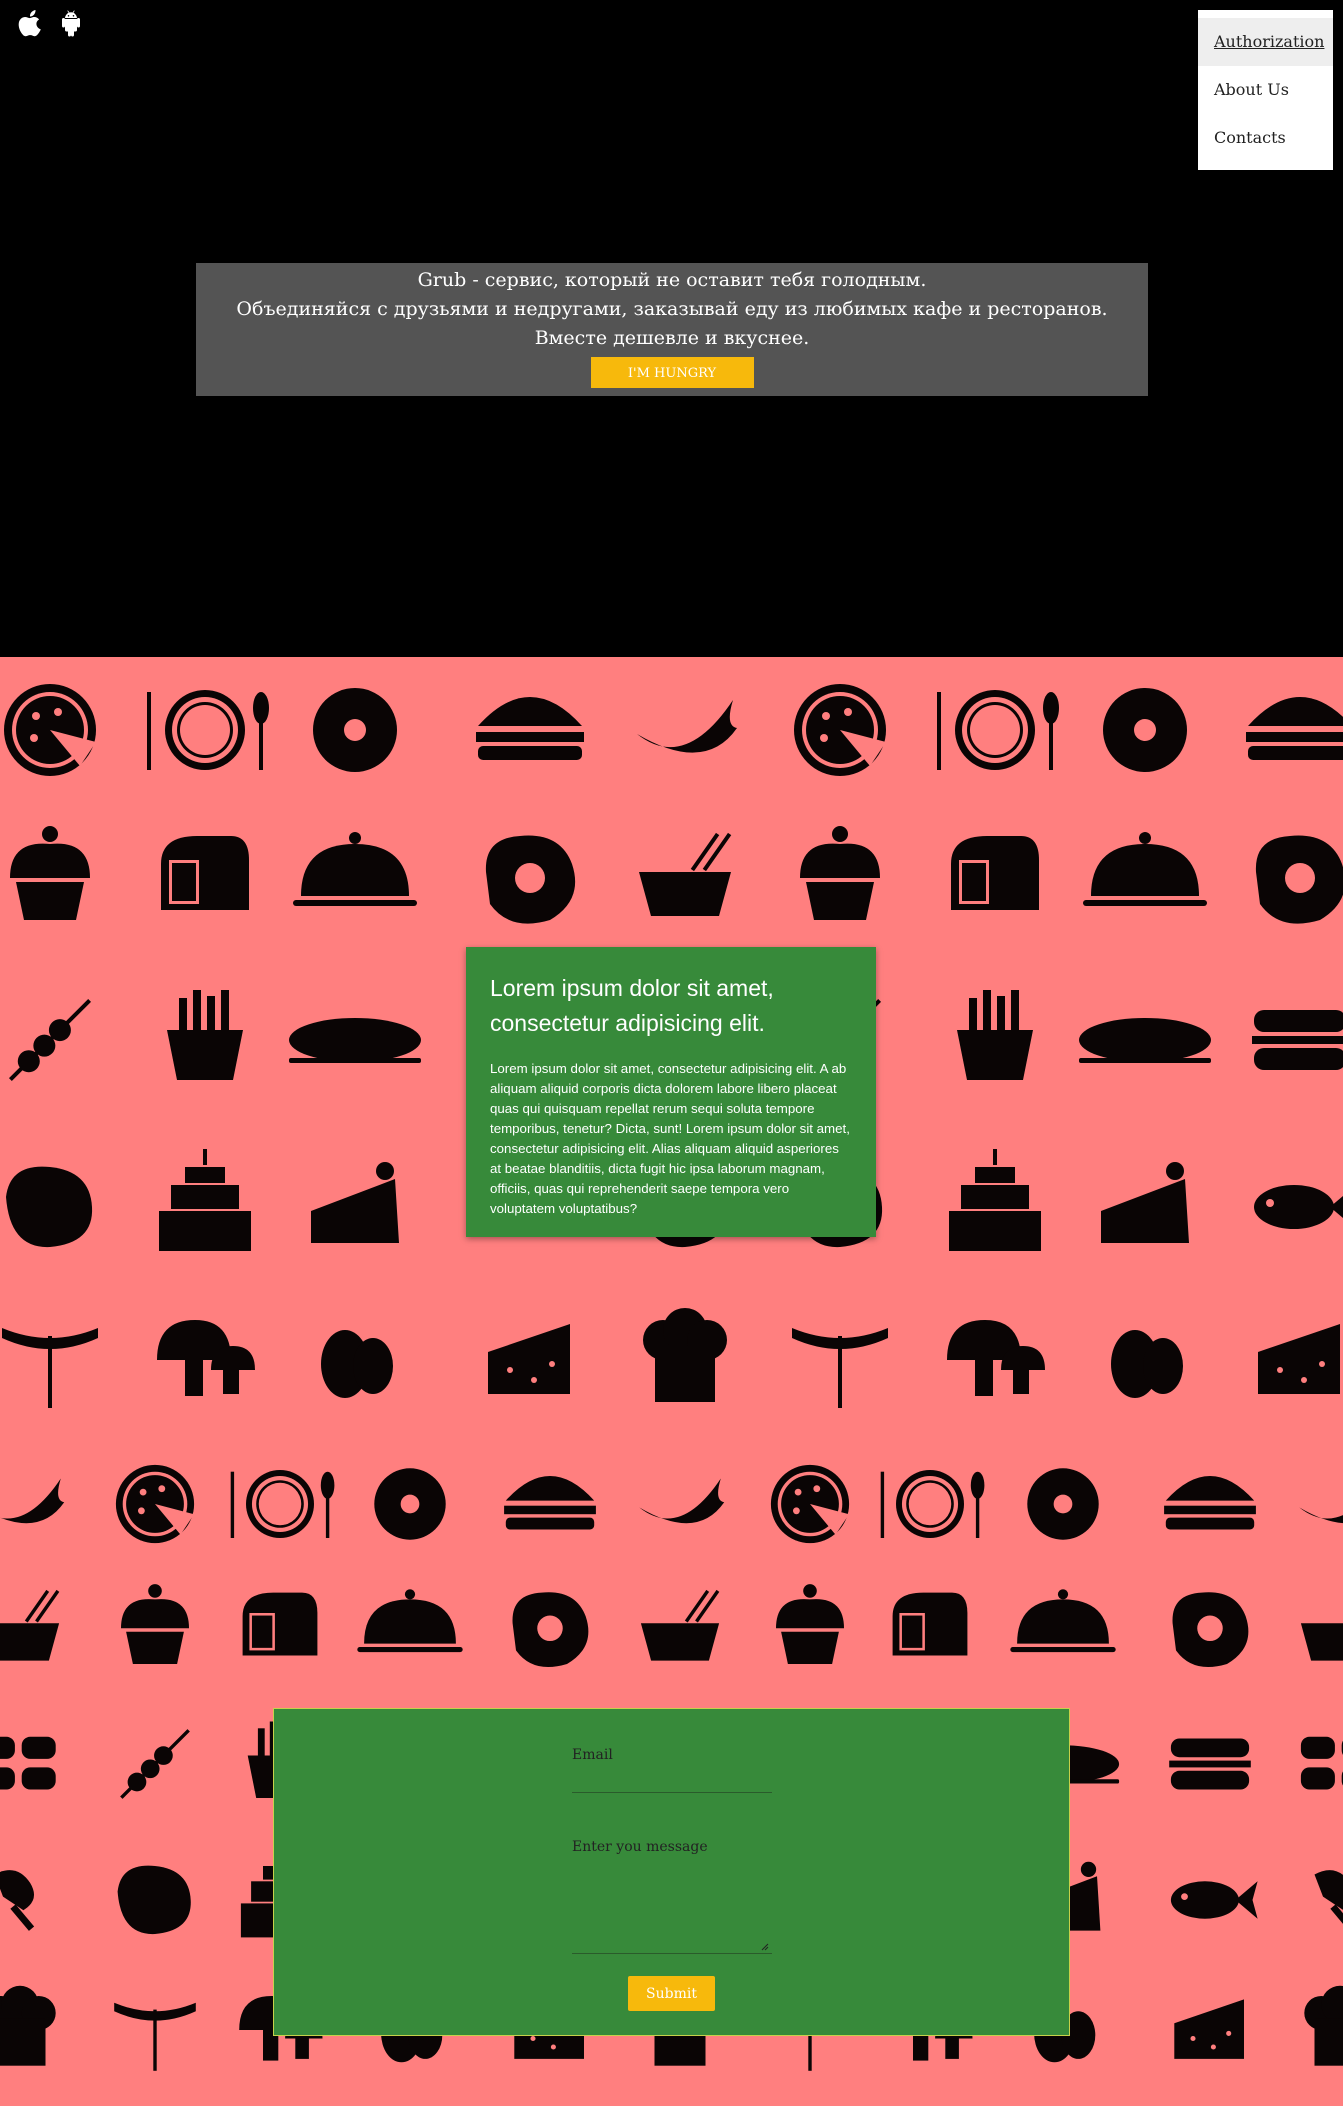  Describe the element at coordinates (31, 24) in the screenshot. I see `apple-icon` at that location.